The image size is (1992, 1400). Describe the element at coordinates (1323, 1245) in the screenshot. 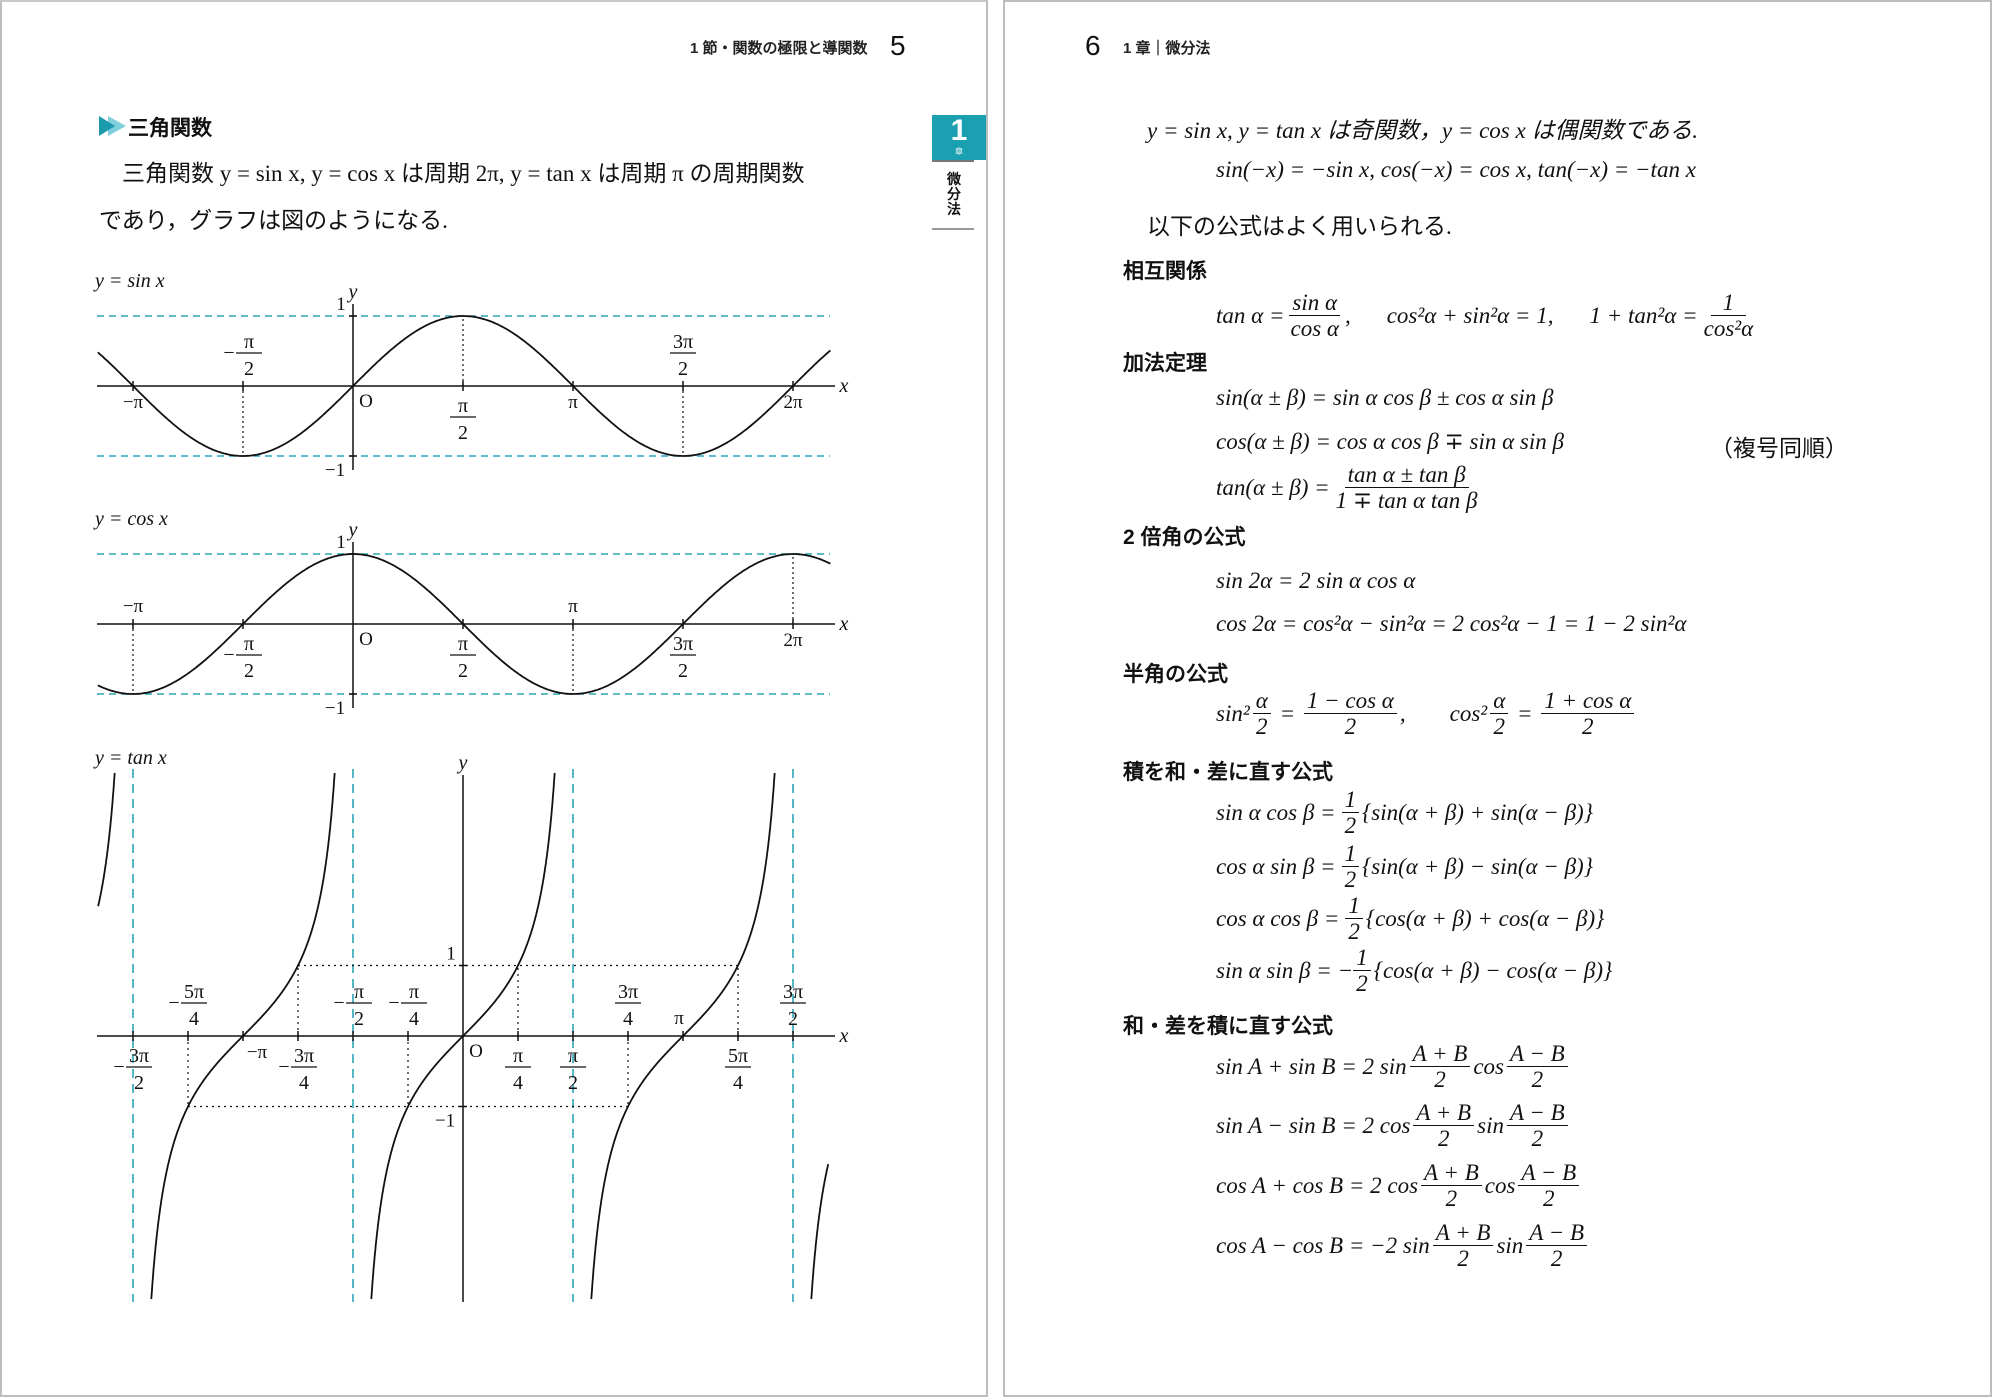

I see `formula-lhs: cos A − cos B = −2 sin` at that location.